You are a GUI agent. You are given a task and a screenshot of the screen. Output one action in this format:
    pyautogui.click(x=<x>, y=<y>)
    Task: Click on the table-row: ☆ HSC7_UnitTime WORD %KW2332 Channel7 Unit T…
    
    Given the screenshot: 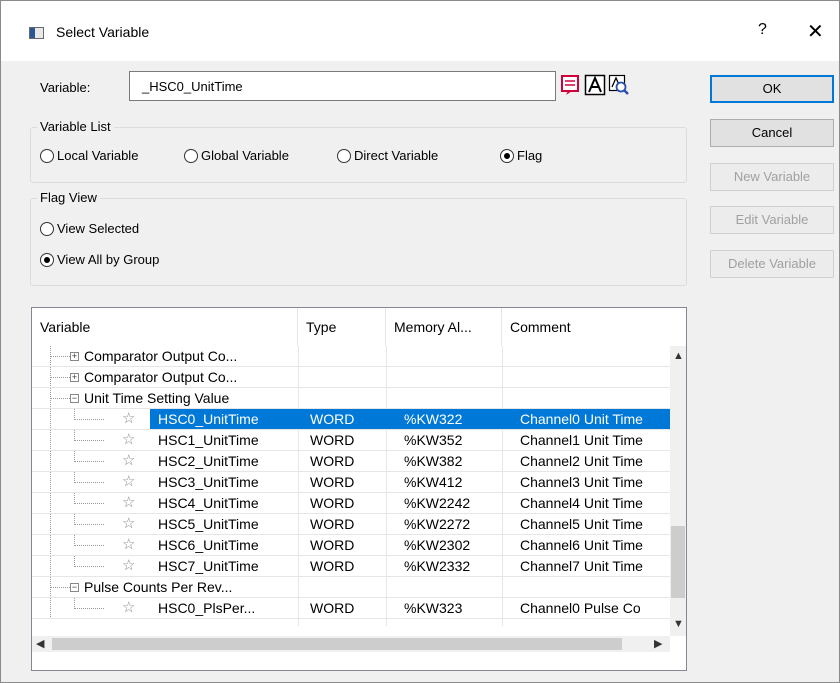 What is the action you would take?
    pyautogui.click(x=351, y=566)
    